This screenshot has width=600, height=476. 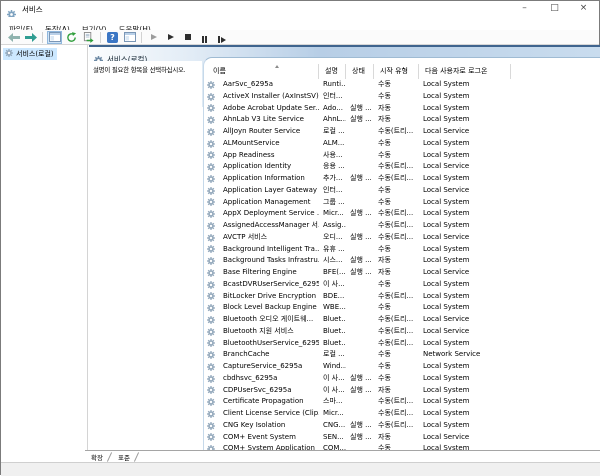 What do you see at coordinates (384, 260) in the screenshot?
I see `cell-startup-type: 자동` at bounding box center [384, 260].